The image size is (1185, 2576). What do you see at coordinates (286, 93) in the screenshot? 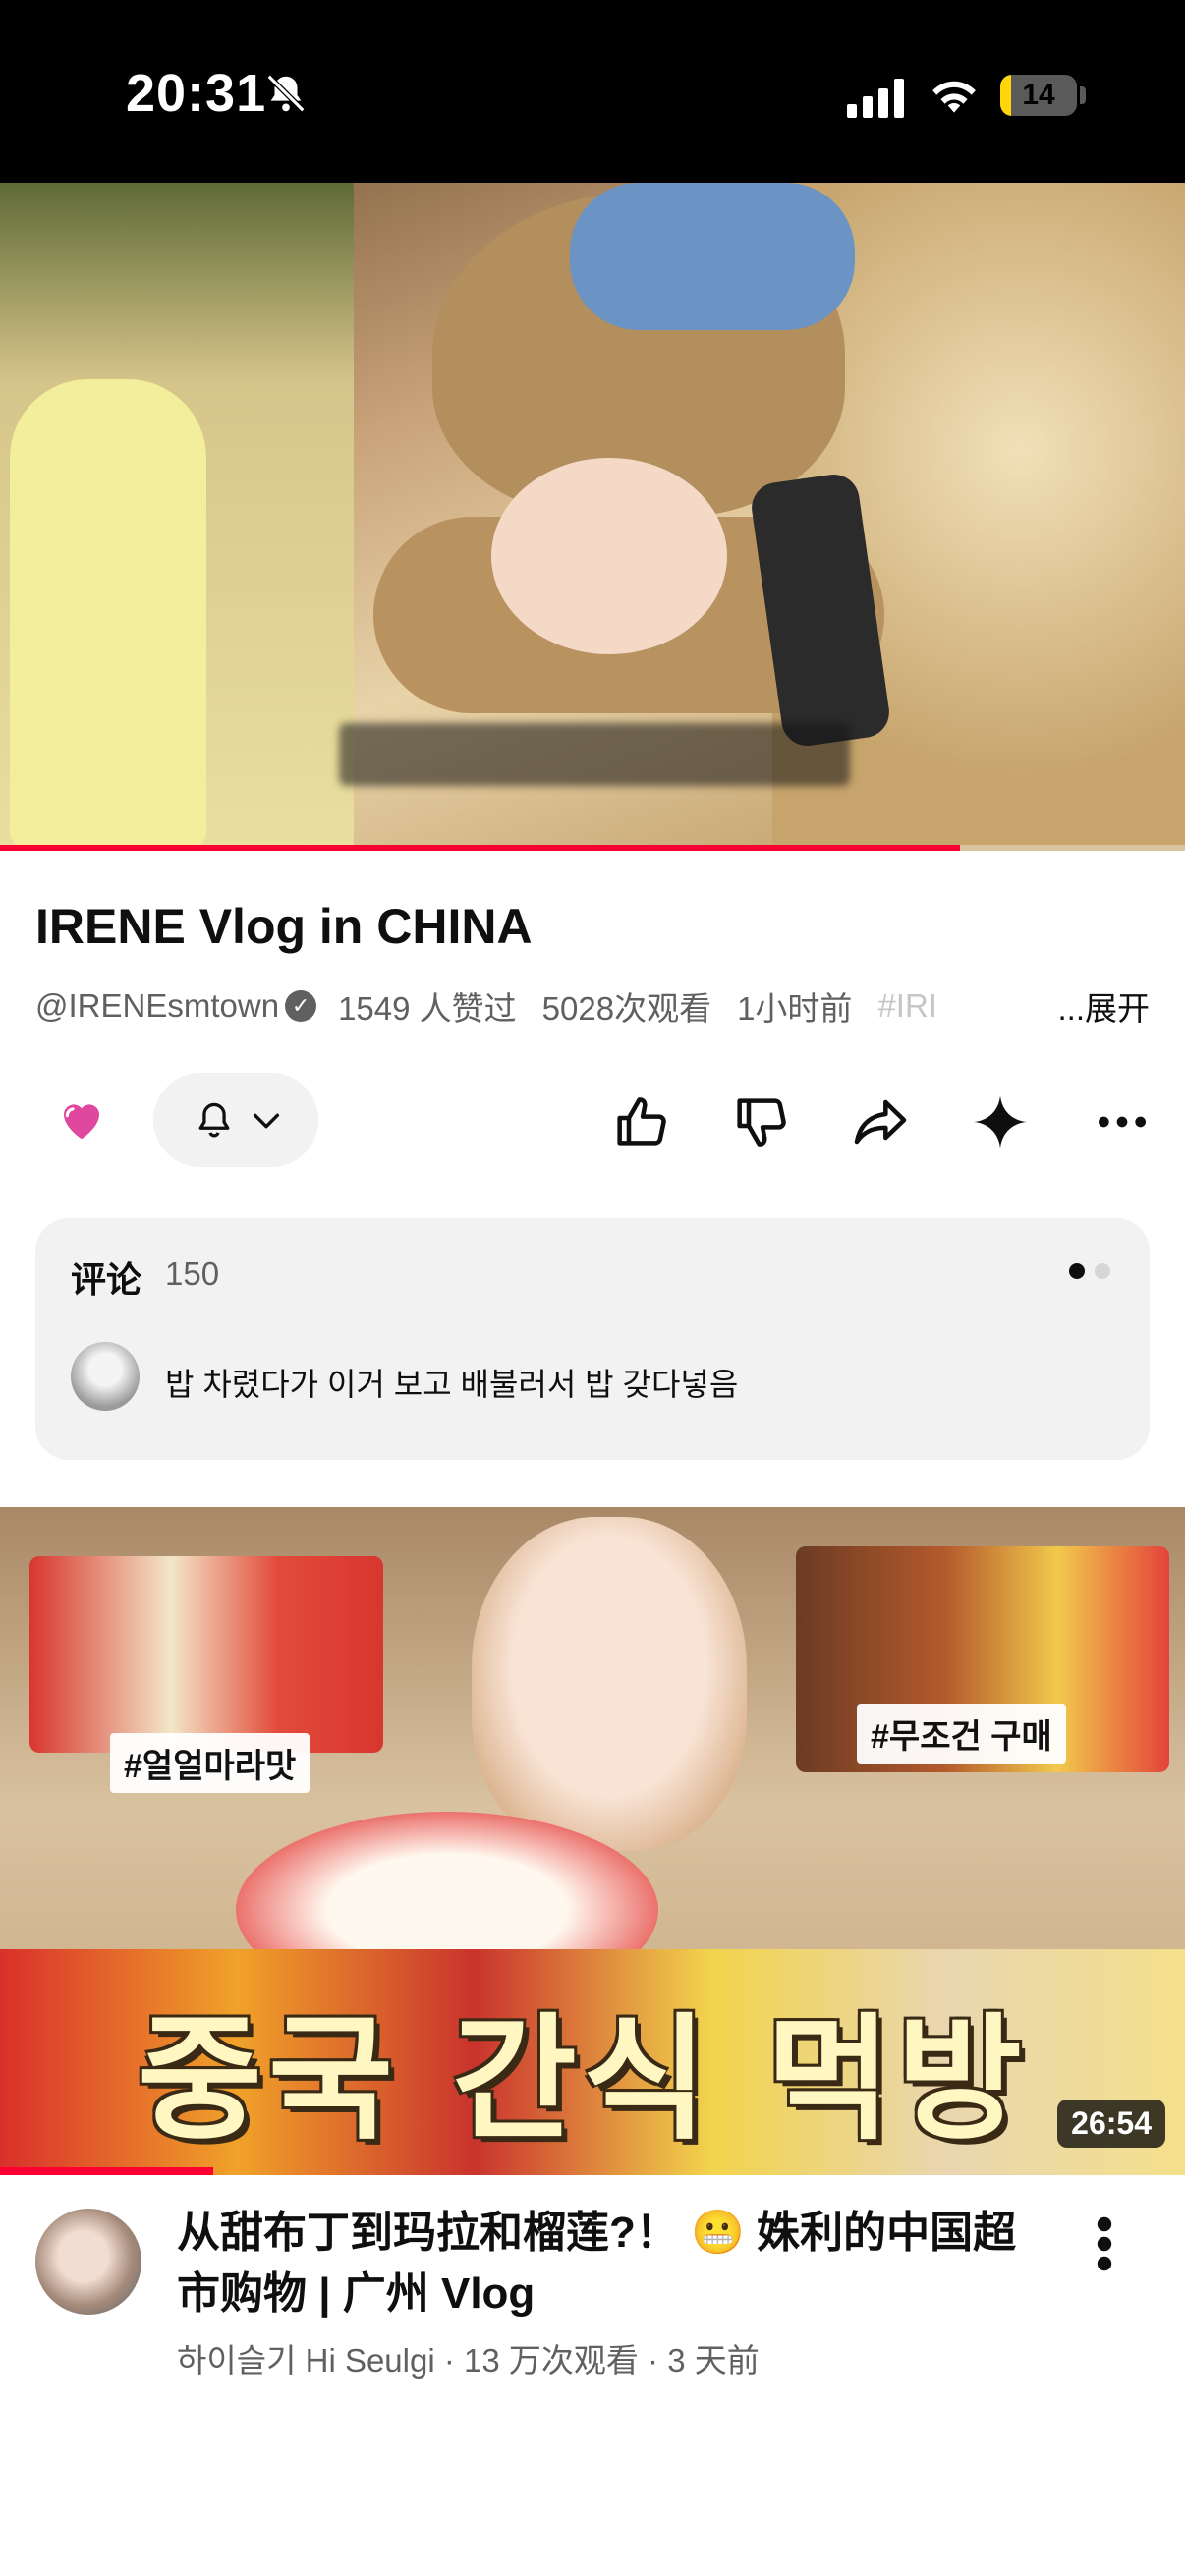
I see `bell-off-icon` at bounding box center [286, 93].